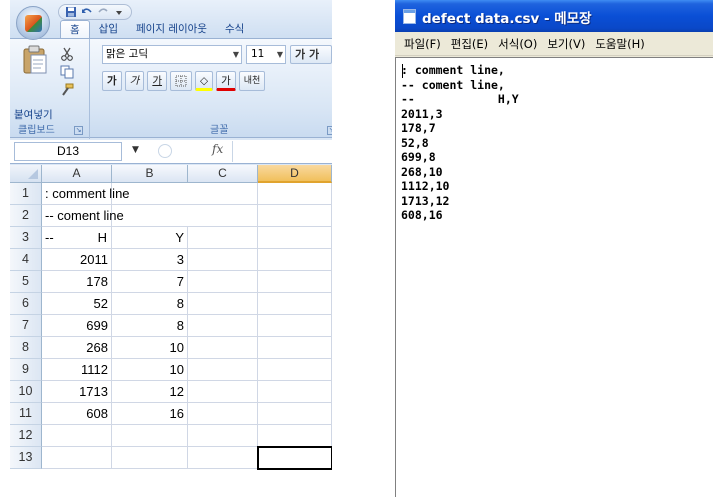 The height and width of the screenshot is (497, 713). I want to click on paste-icon, so click(35, 60).